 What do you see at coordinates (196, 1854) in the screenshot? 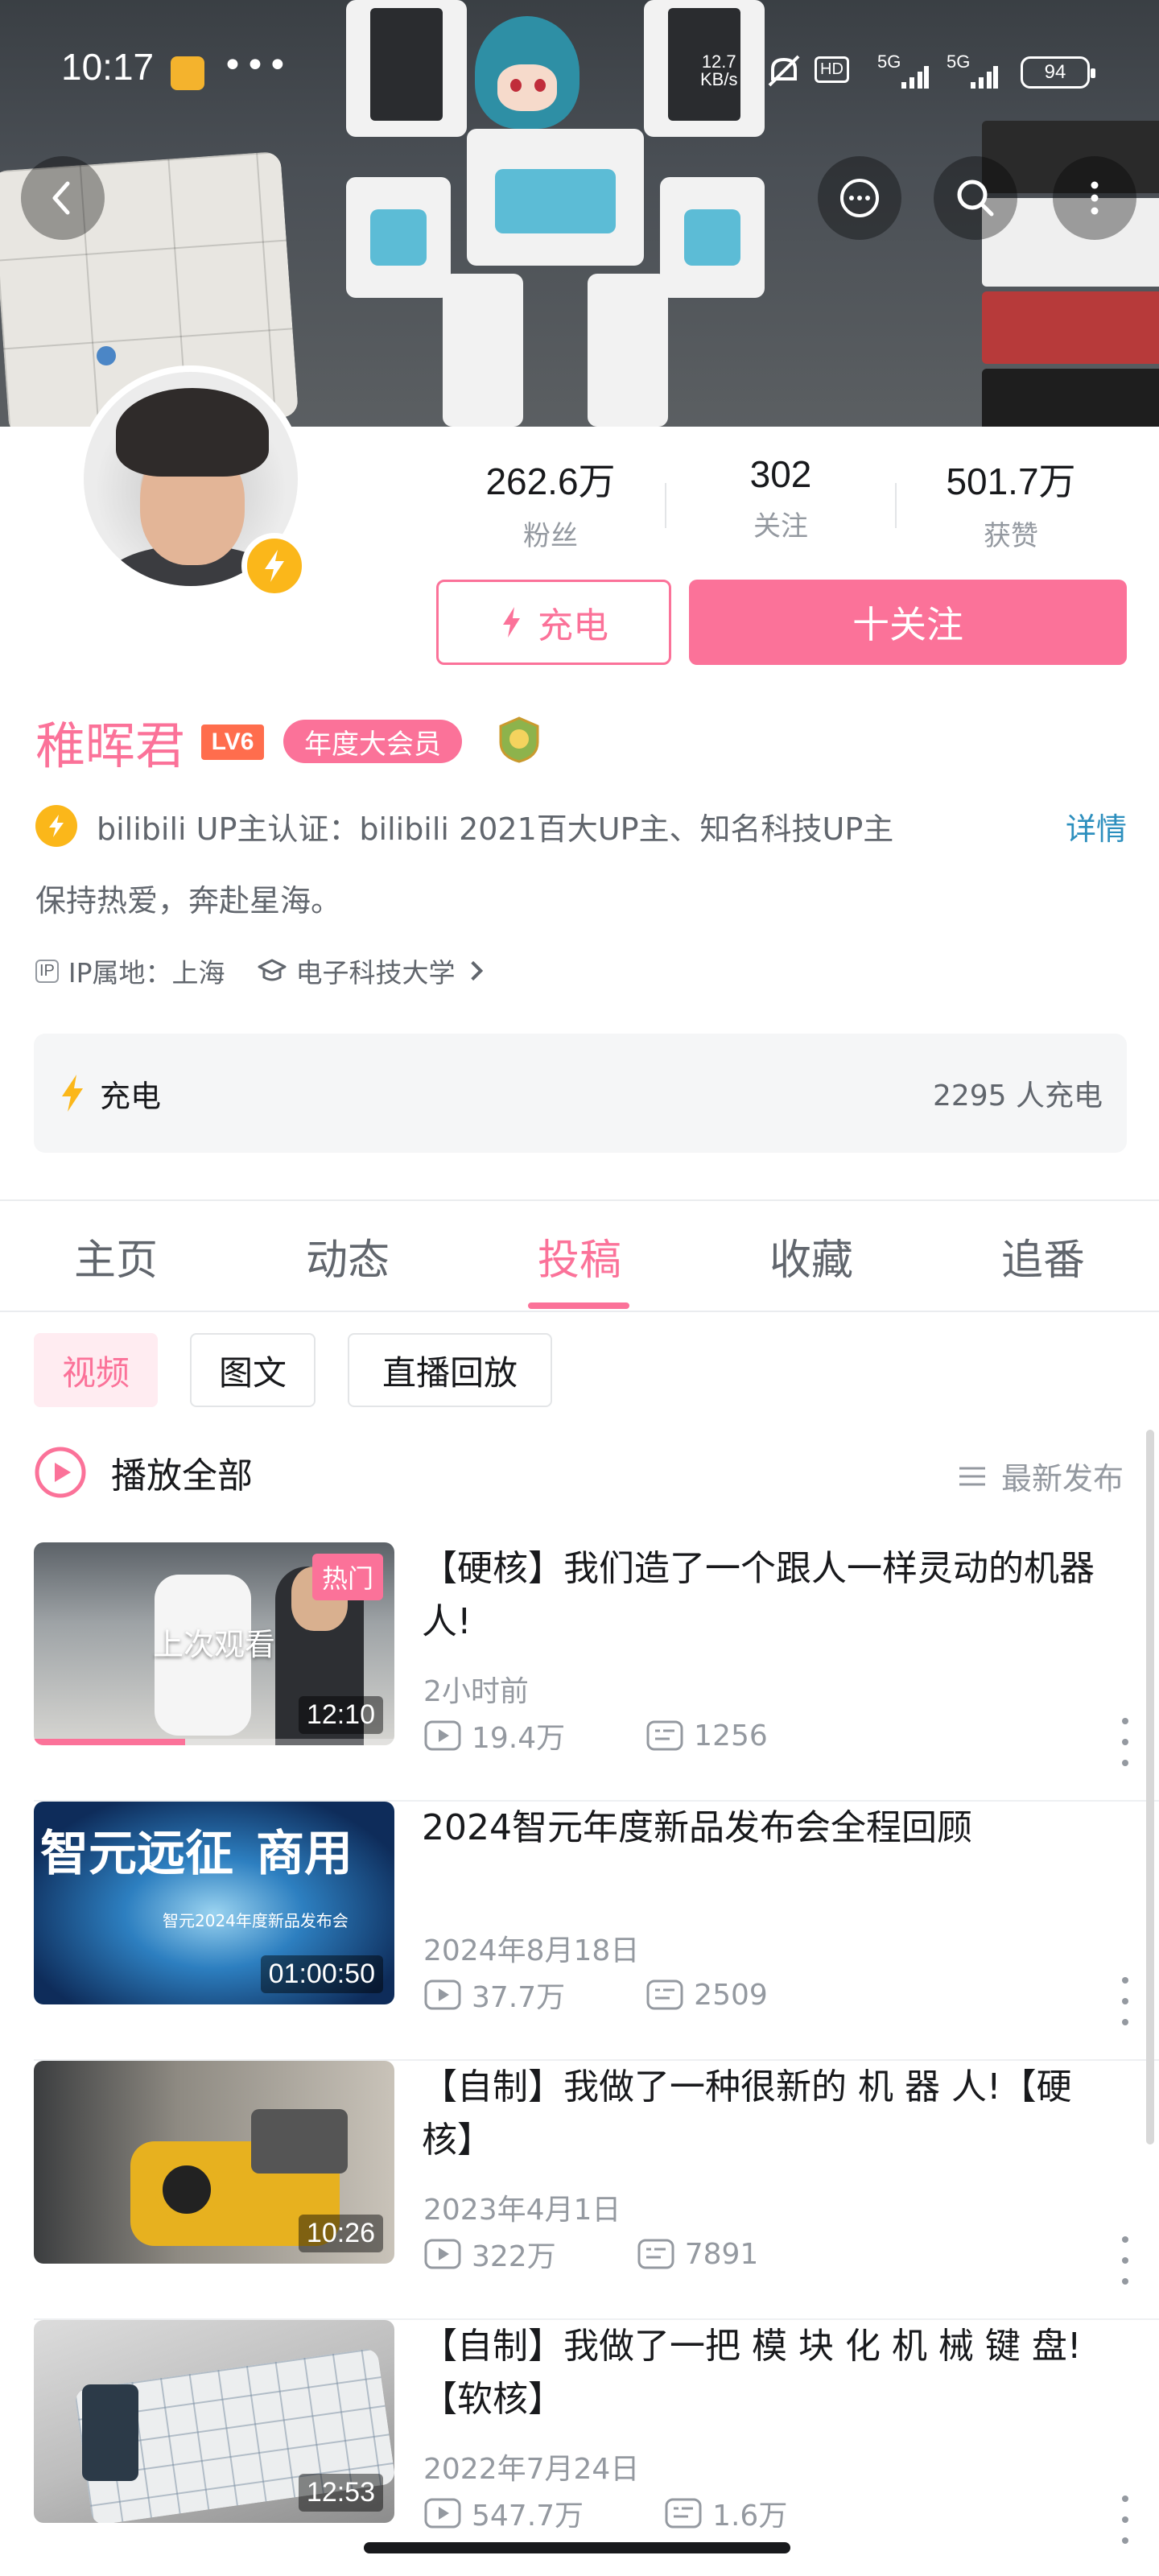
I see `thumbnail-text: 智元远征 商用` at bounding box center [196, 1854].